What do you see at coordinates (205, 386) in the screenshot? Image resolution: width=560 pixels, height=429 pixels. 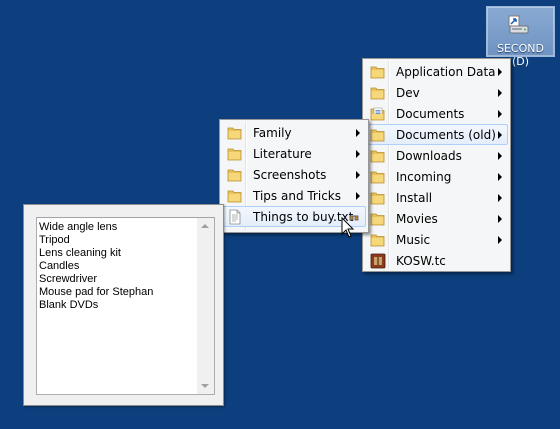 I see `scroll-down-arrow-icon` at bounding box center [205, 386].